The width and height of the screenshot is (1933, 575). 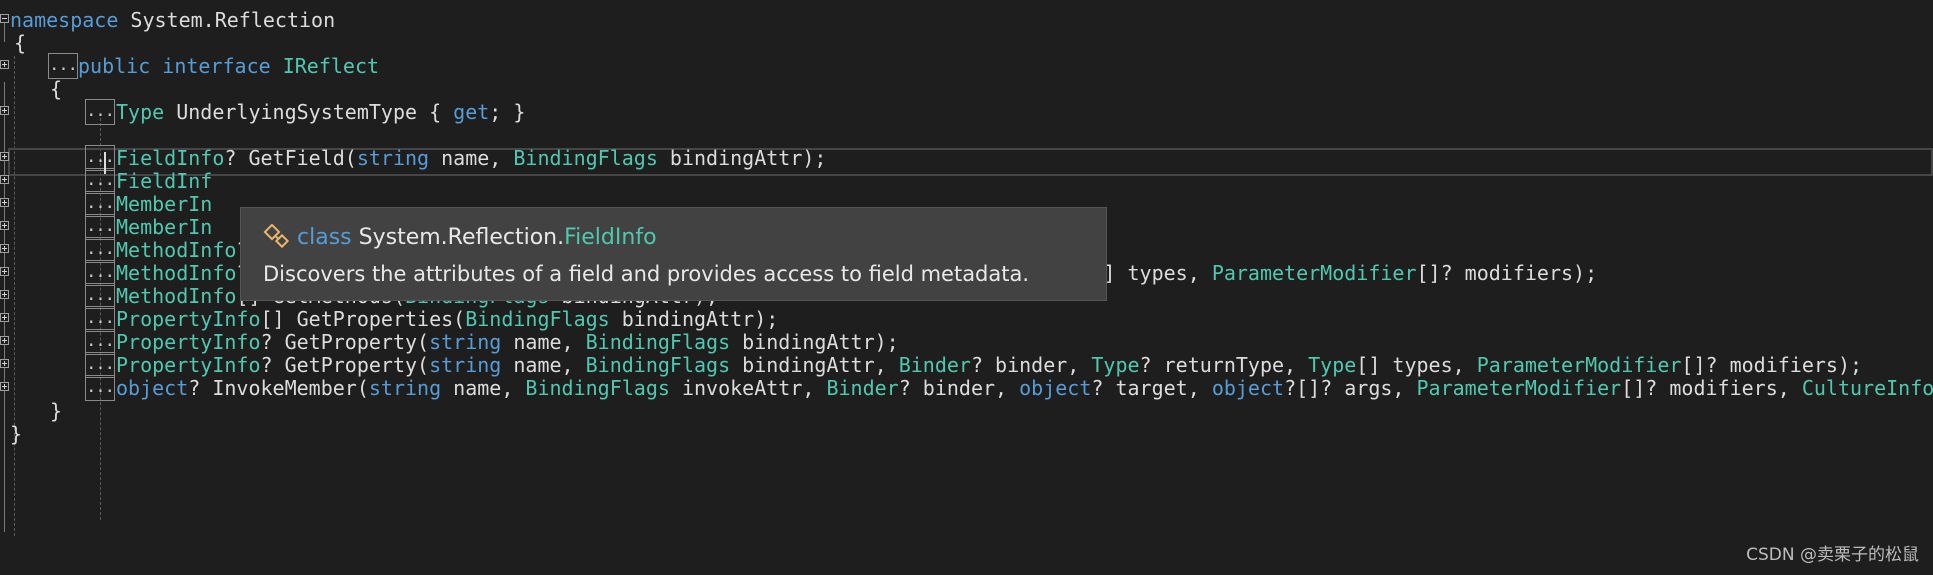 What do you see at coordinates (610, 237) in the screenshot?
I see `tooltip-type-name: FieldInfo` at bounding box center [610, 237].